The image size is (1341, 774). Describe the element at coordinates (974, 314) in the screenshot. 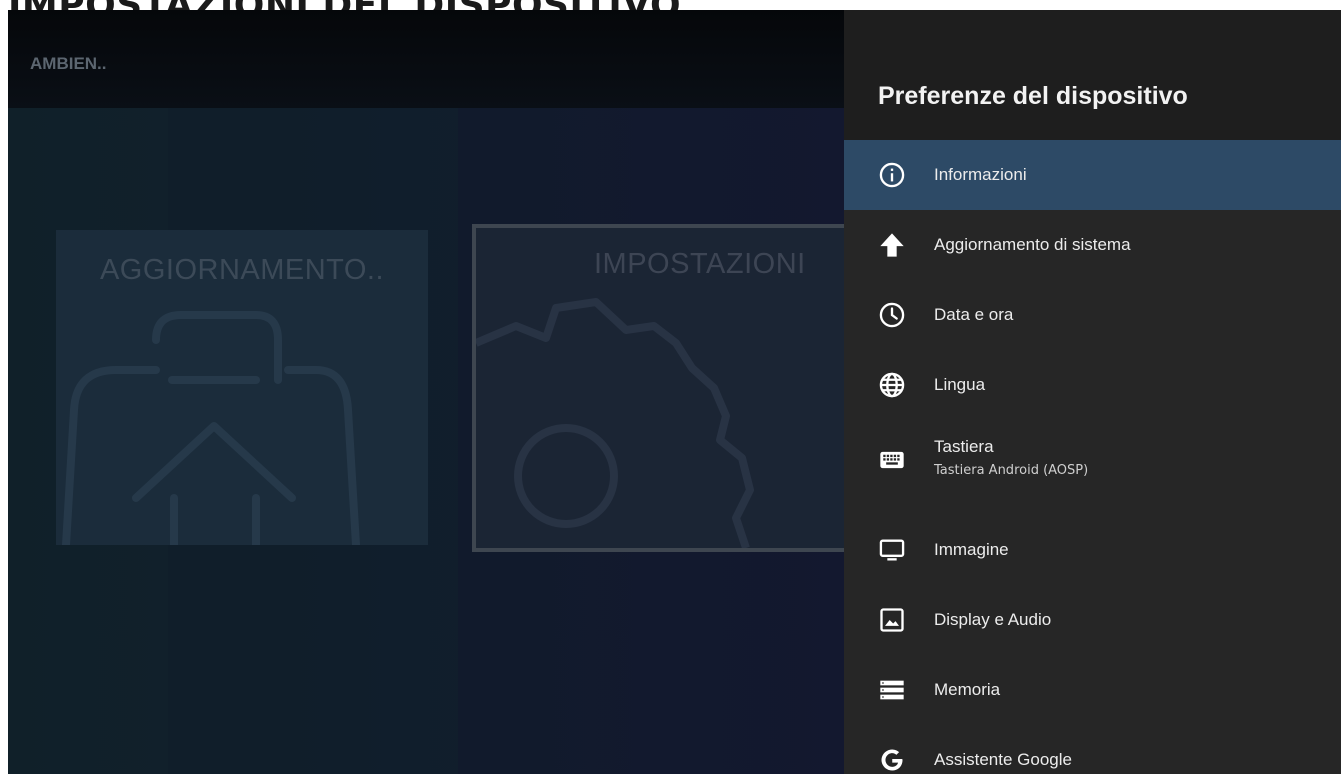

I see `menu-item-label: Data e ora` at that location.